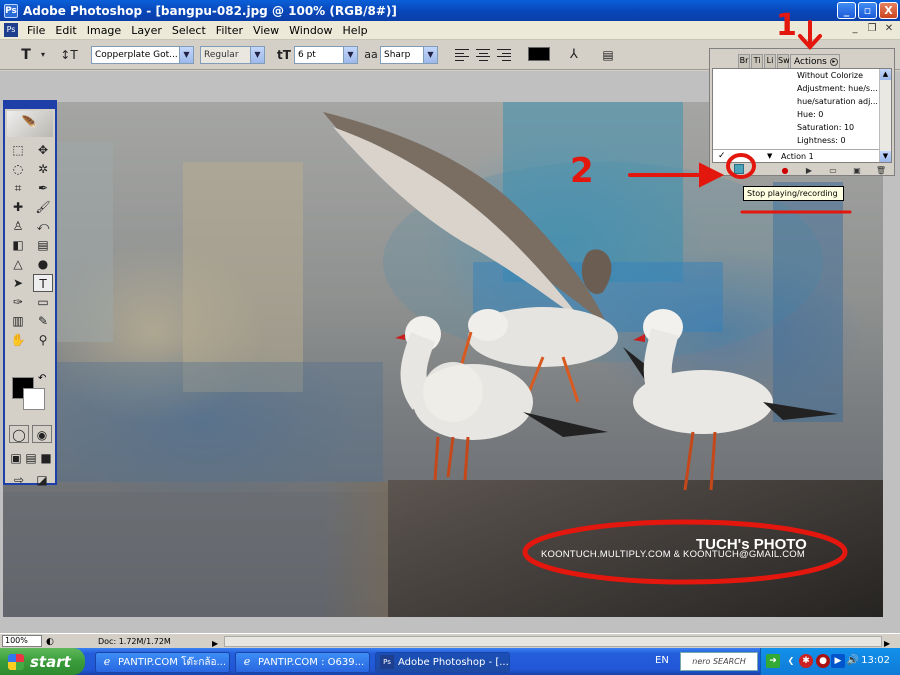 Image resolution: width=900 pixels, height=675 pixels. I want to click on font-size-select: 6 pt ▼, so click(326, 55).